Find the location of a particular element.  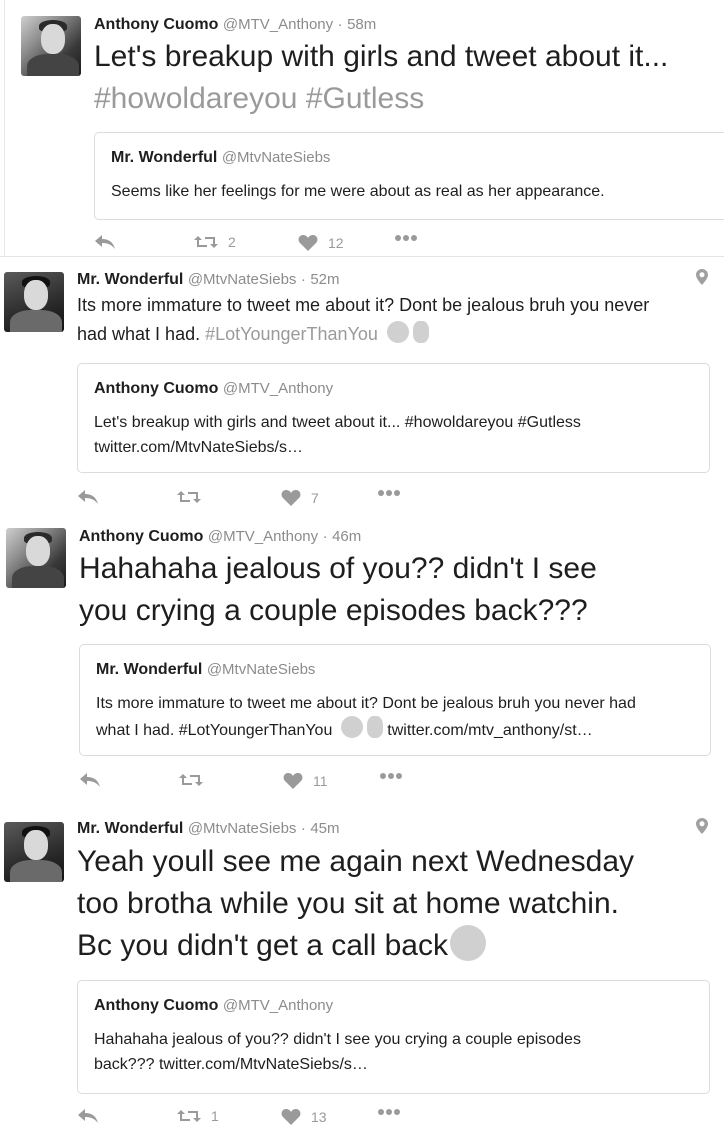

like-button: 13 is located at coordinates (304, 1117).